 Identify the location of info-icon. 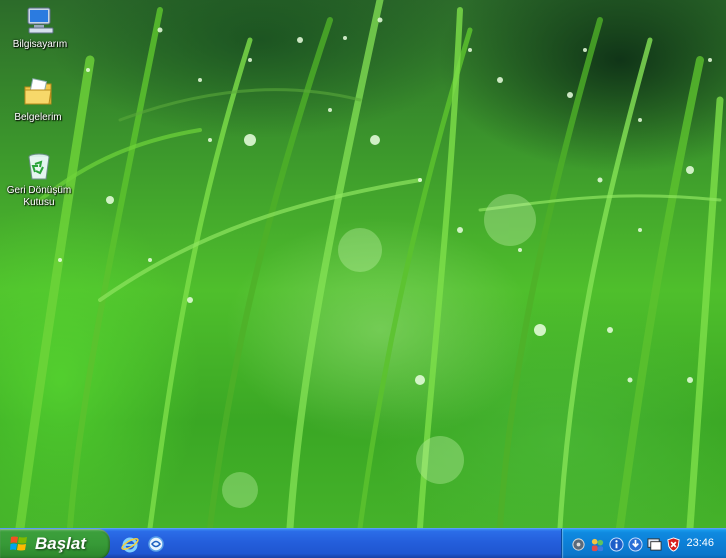
(616, 544).